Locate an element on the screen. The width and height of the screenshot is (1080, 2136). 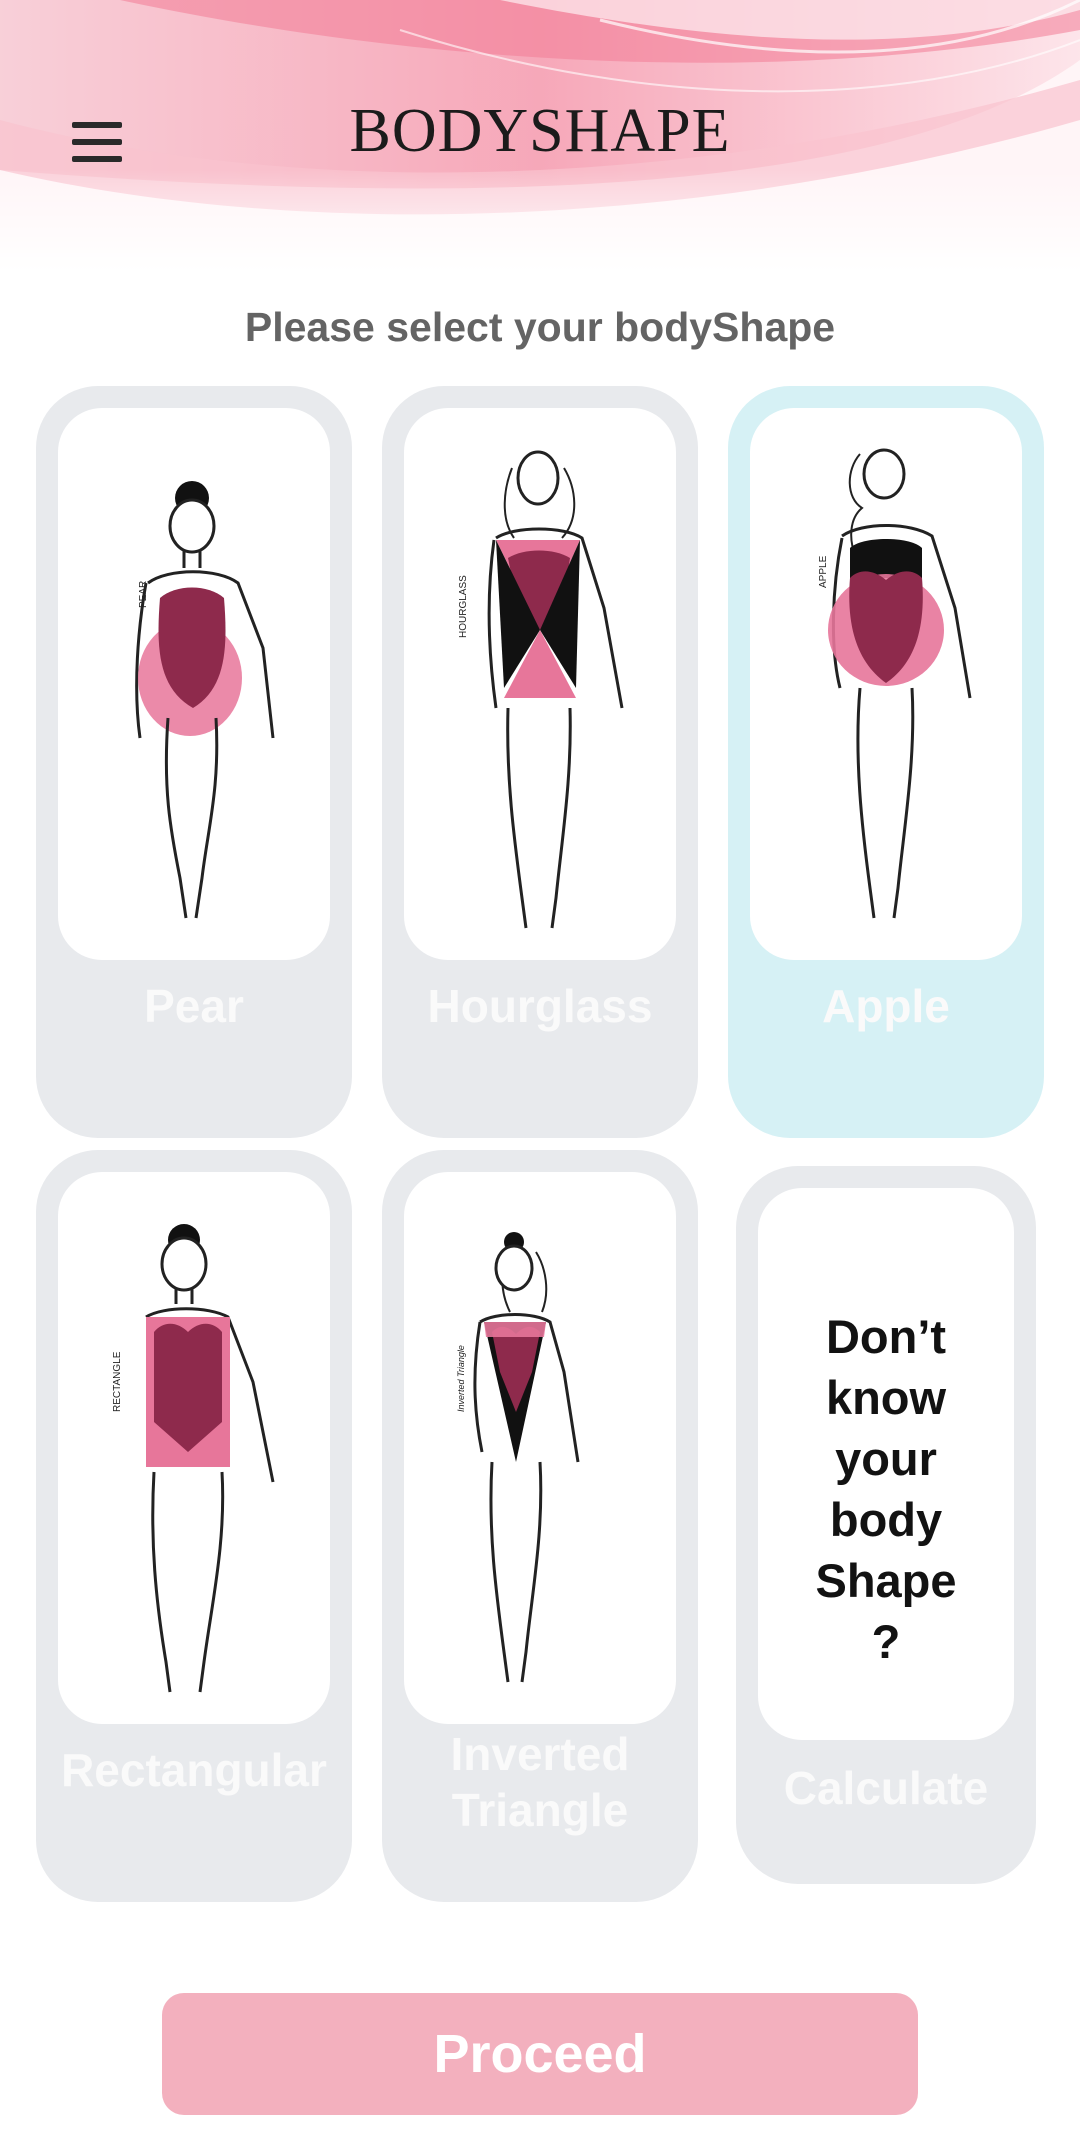
calculate-label: Calculate is located at coordinates (886, 1788).